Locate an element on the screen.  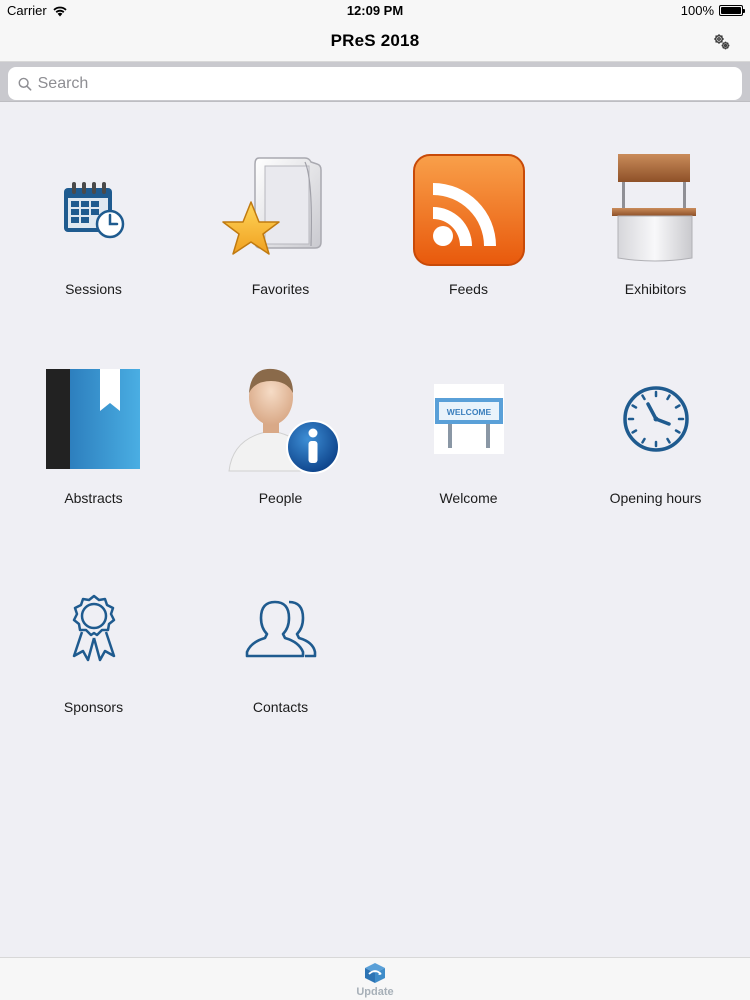
welcome-sign-text: WELCOME is located at coordinates (468, 412).